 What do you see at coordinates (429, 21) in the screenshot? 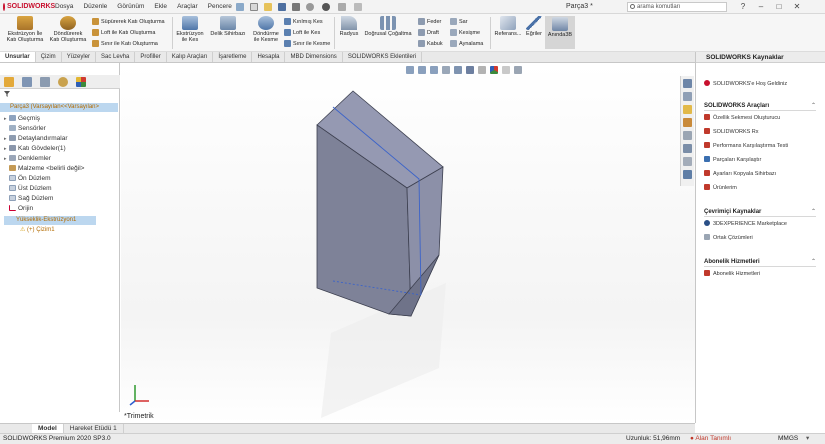
I see `rib-button: Feder` at bounding box center [429, 21].